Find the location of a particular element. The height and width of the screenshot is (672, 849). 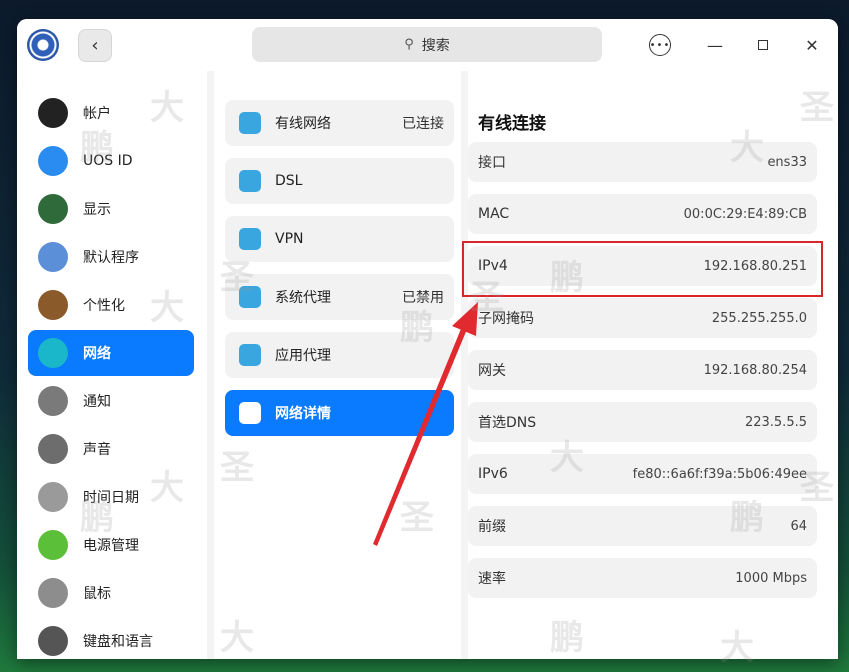

search-input: ⚲ 搜索 is located at coordinates (427, 44).